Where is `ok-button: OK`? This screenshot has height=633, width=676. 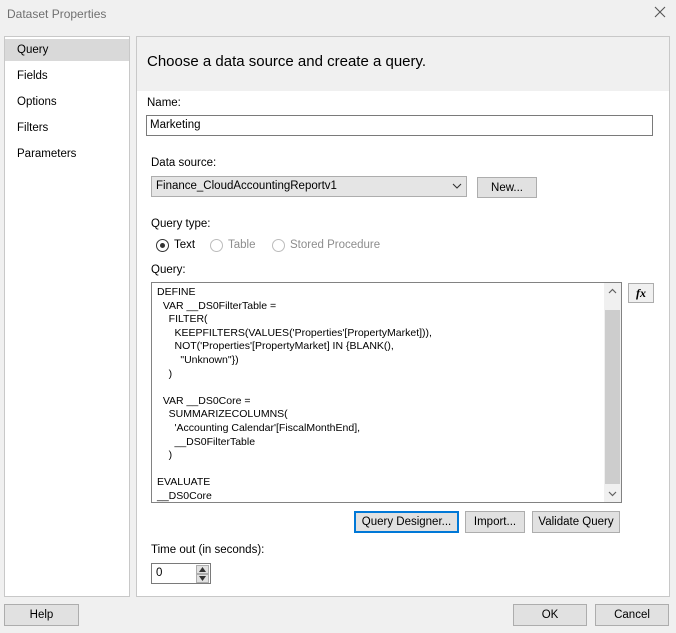 ok-button: OK is located at coordinates (550, 615).